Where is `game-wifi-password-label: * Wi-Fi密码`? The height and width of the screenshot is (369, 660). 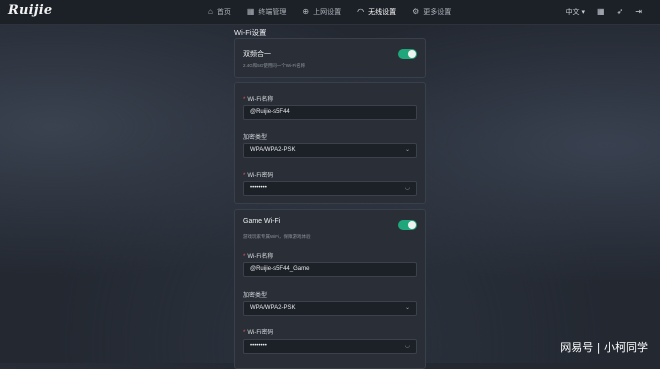
game-wifi-password-label: * Wi-Fi密码 is located at coordinates (258, 331).